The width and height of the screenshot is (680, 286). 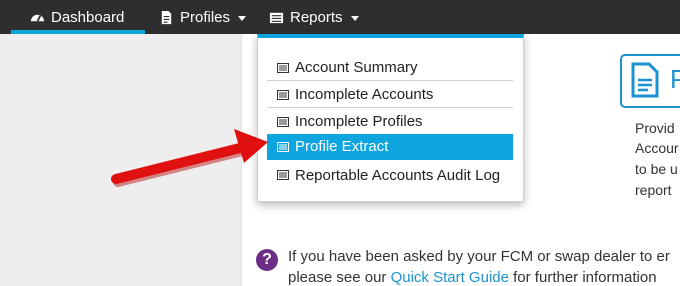 I want to click on menu-item-incomplete-profiles: Incomplete Profiles, so click(x=390, y=122).